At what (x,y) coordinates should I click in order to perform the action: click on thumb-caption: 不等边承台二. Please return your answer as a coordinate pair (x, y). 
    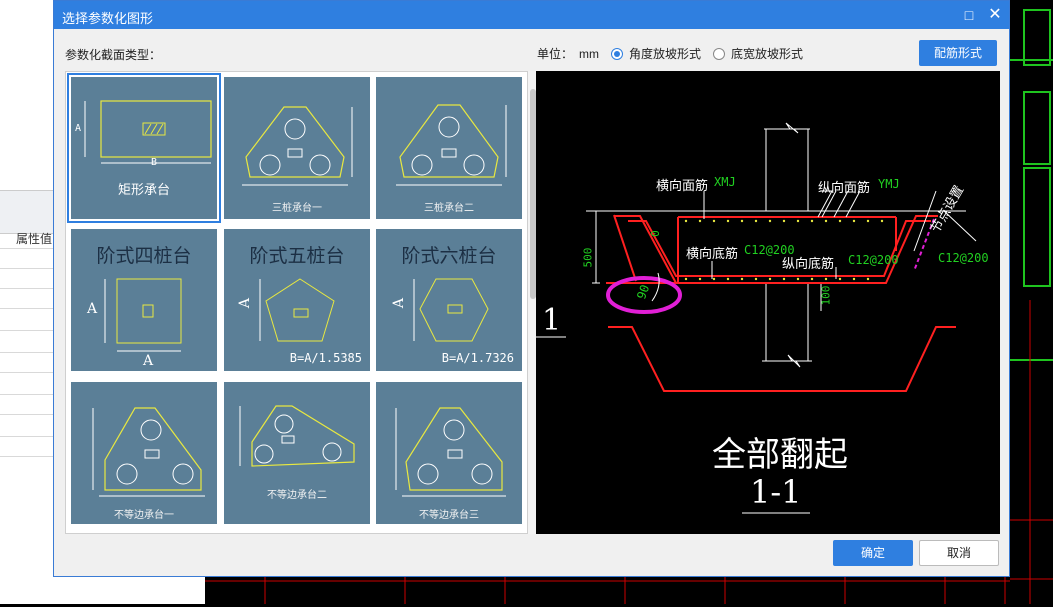
    Looking at the image, I should click on (297, 495).